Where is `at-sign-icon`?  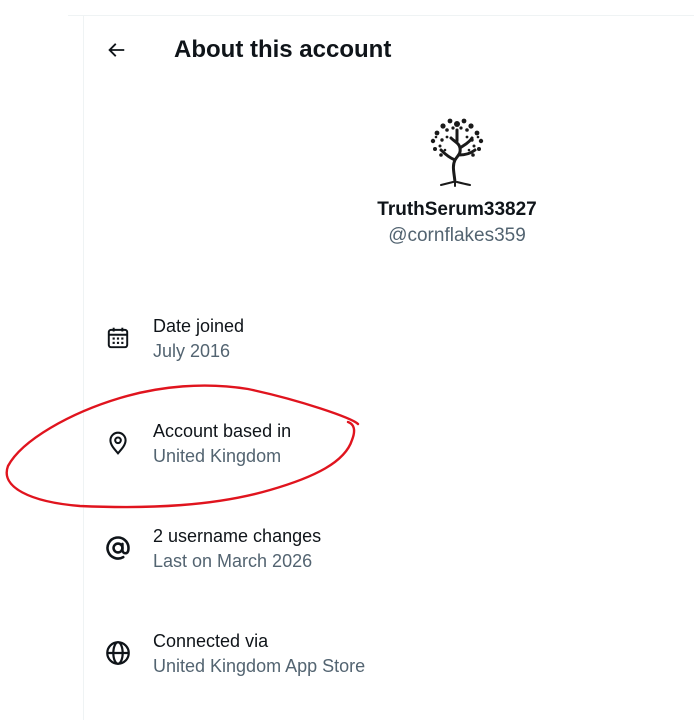 at-sign-icon is located at coordinates (118, 548).